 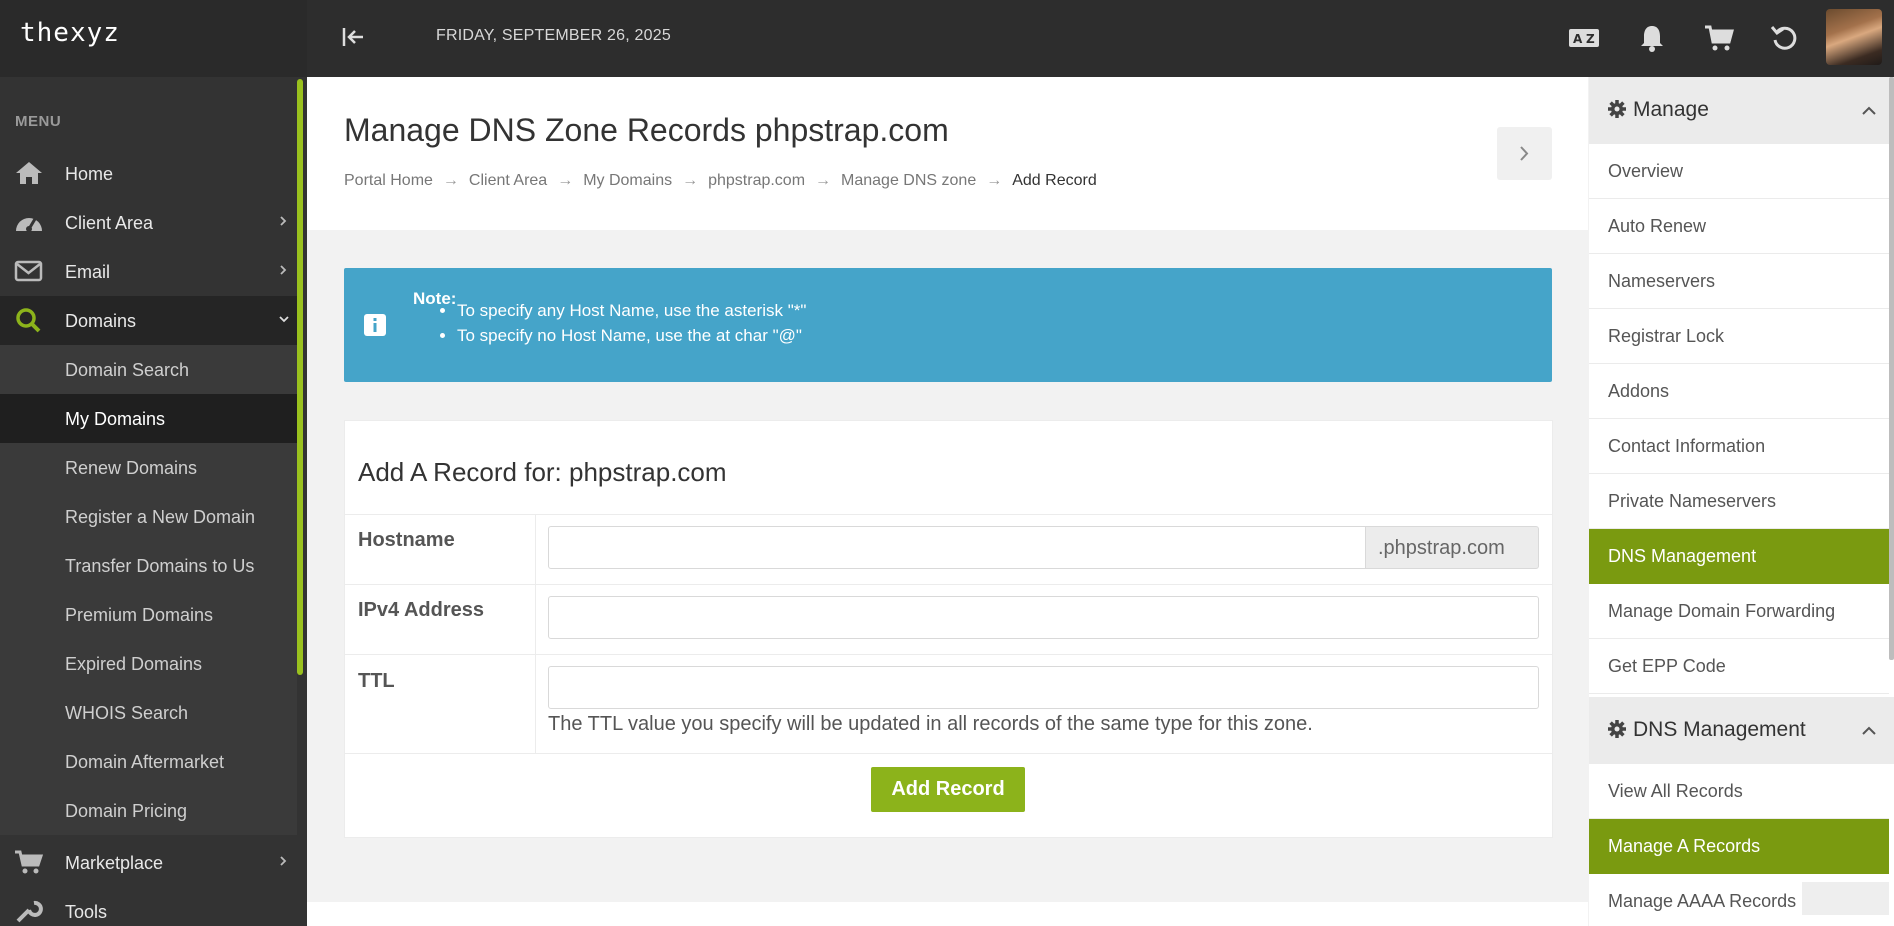 I want to click on ipv4-input, so click(x=1043, y=617).